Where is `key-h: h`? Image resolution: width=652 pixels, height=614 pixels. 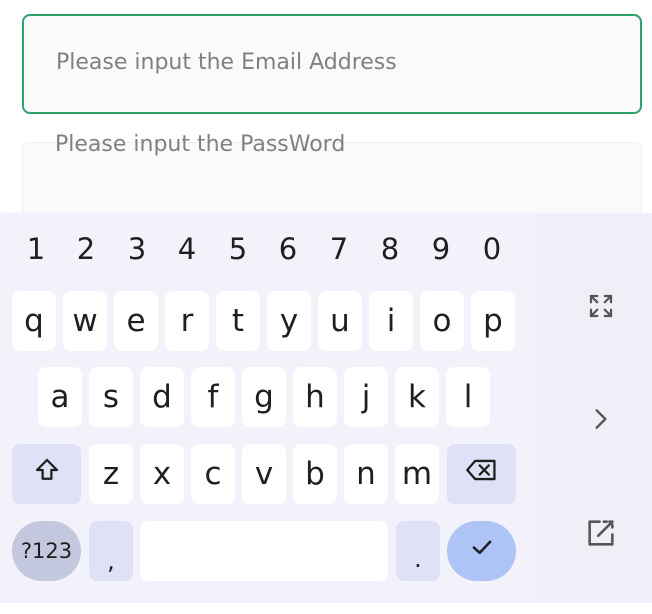
key-h: h is located at coordinates (315, 397).